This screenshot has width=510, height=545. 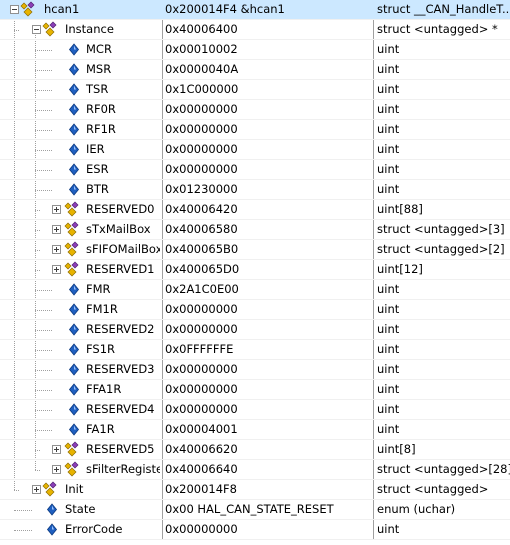 I want to click on watch-row: MSR 0x0000040A uint, so click(x=255, y=70).